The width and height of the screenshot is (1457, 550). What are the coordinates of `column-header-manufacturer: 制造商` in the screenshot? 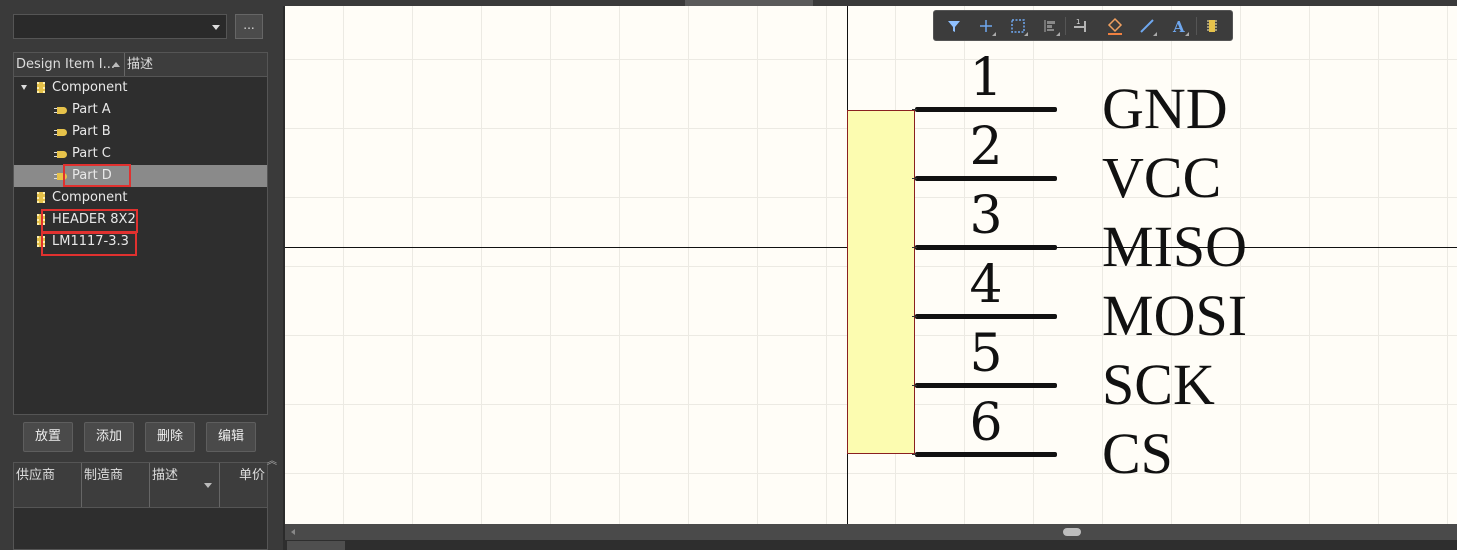 It's located at (116, 485).